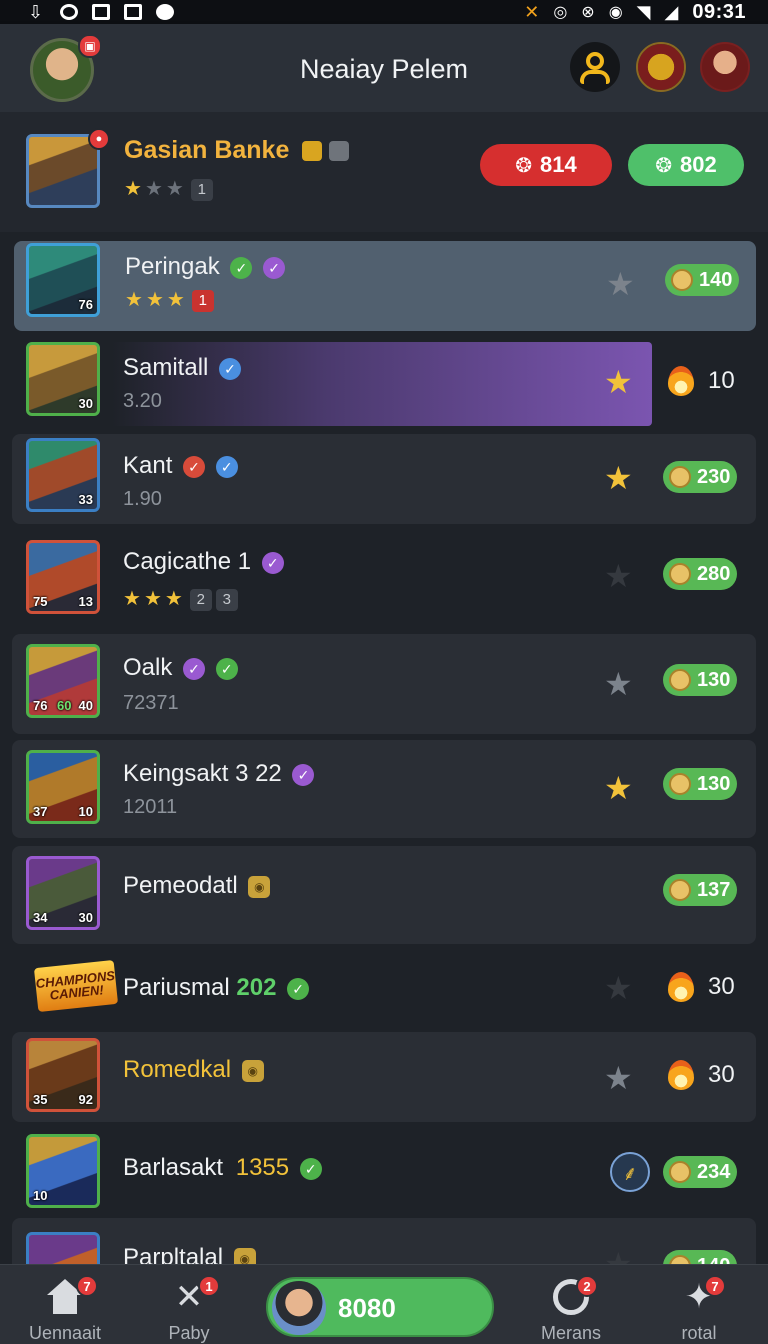 Image resolution: width=768 pixels, height=1344 pixels. I want to click on nav-badge: 1, so click(209, 1286).